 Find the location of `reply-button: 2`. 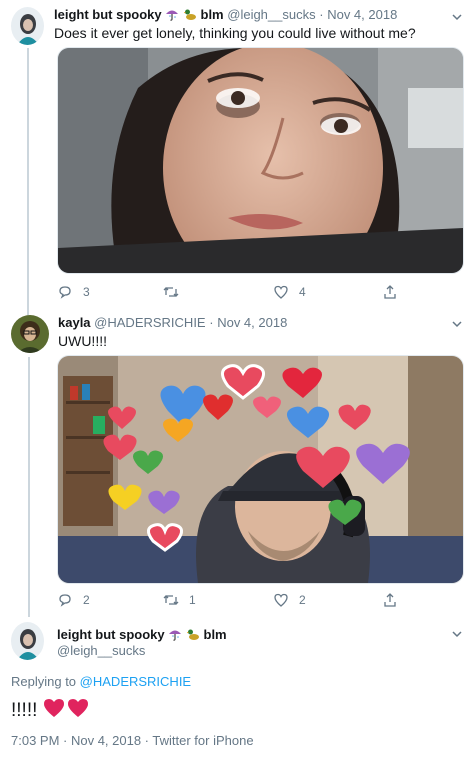

reply-button: 2 is located at coordinates (73, 600).